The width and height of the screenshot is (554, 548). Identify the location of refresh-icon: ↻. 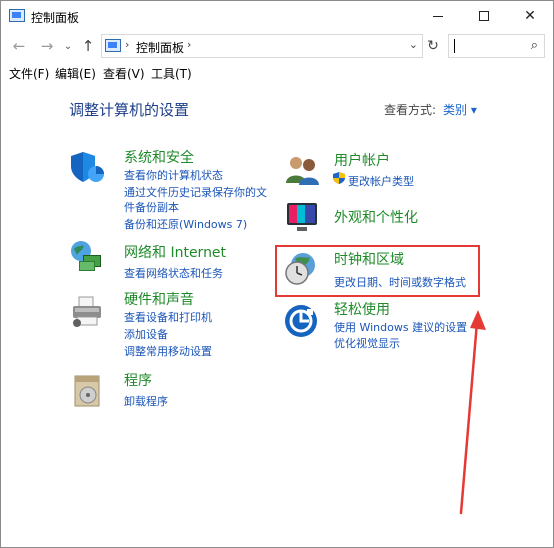
(433, 46).